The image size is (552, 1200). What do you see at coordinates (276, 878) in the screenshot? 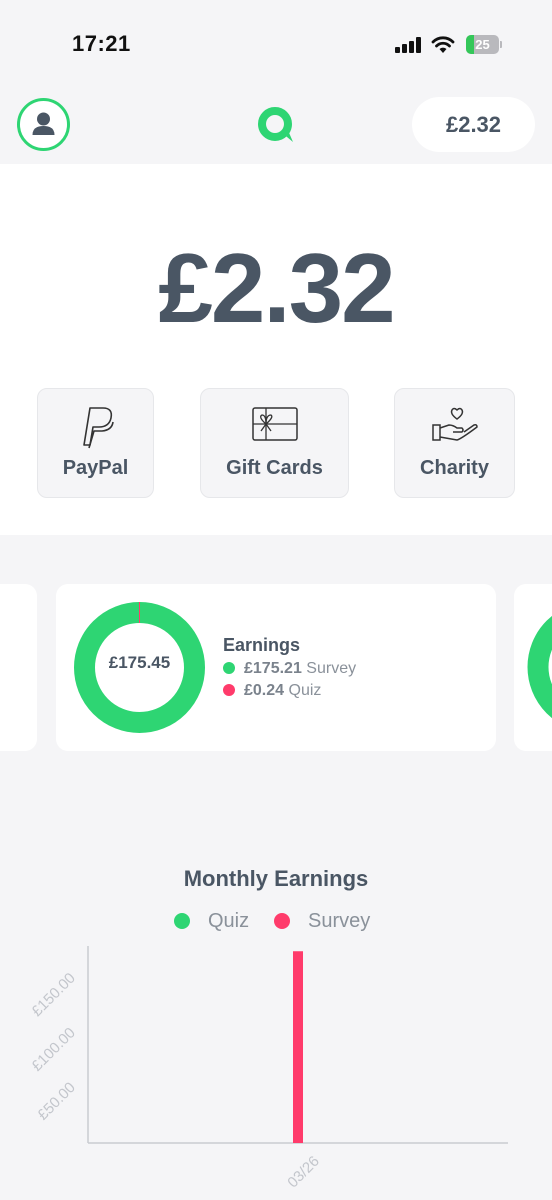
I see `chart-title: Monthly Earnings` at bounding box center [276, 878].